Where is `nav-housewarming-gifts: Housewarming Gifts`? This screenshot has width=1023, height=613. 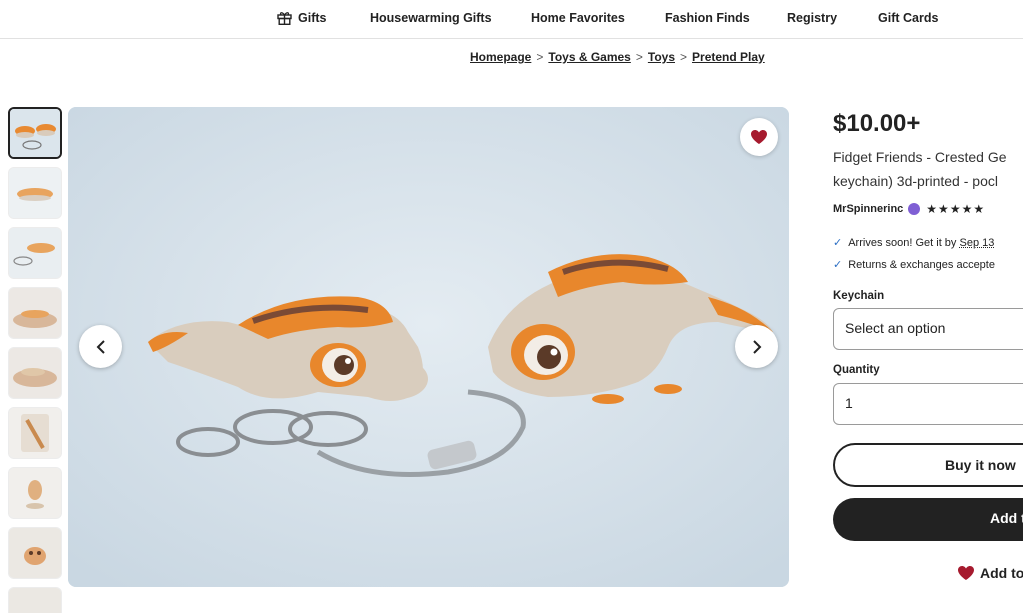 nav-housewarming-gifts: Housewarming Gifts is located at coordinates (431, 18).